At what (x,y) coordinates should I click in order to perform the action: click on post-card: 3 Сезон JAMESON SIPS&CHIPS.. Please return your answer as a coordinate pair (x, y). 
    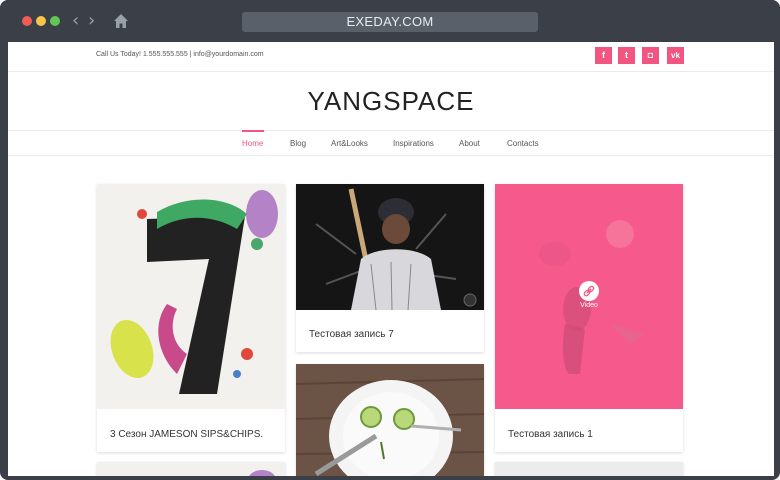
    Looking at the image, I should click on (191, 318).